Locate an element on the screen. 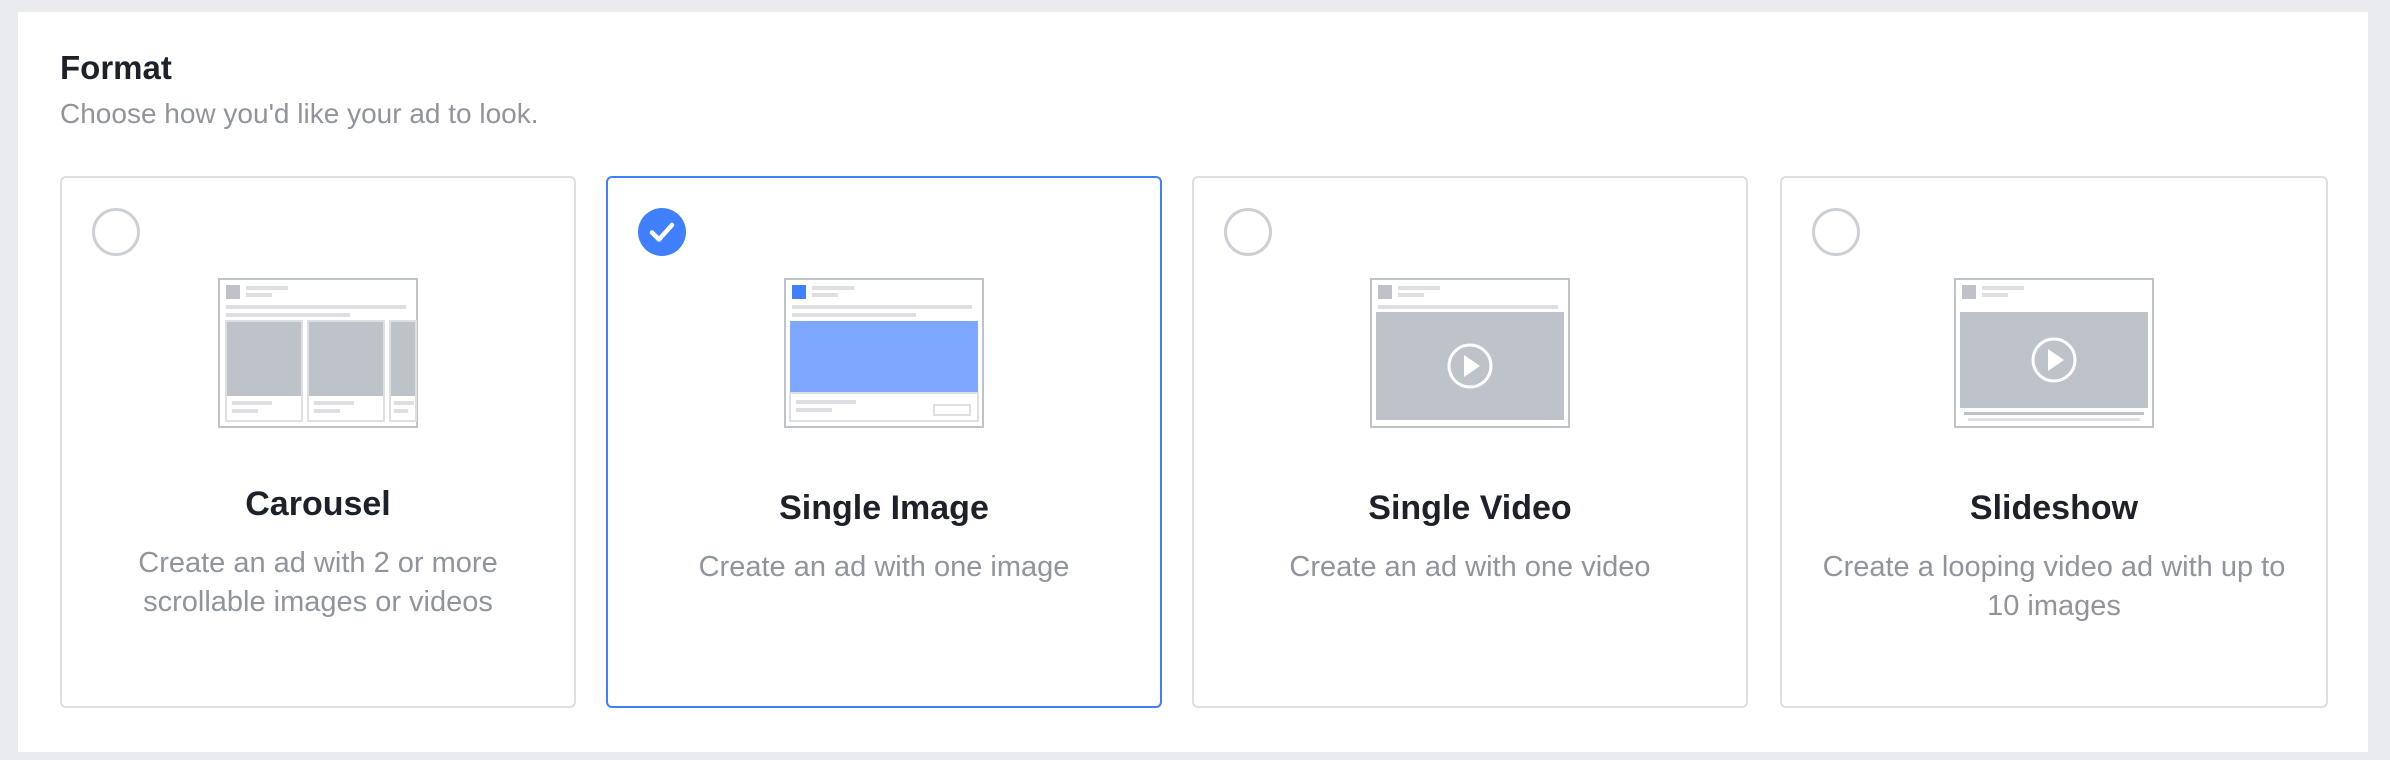 This screenshot has width=2390, height=760. checkmark-icon is located at coordinates (662, 232).